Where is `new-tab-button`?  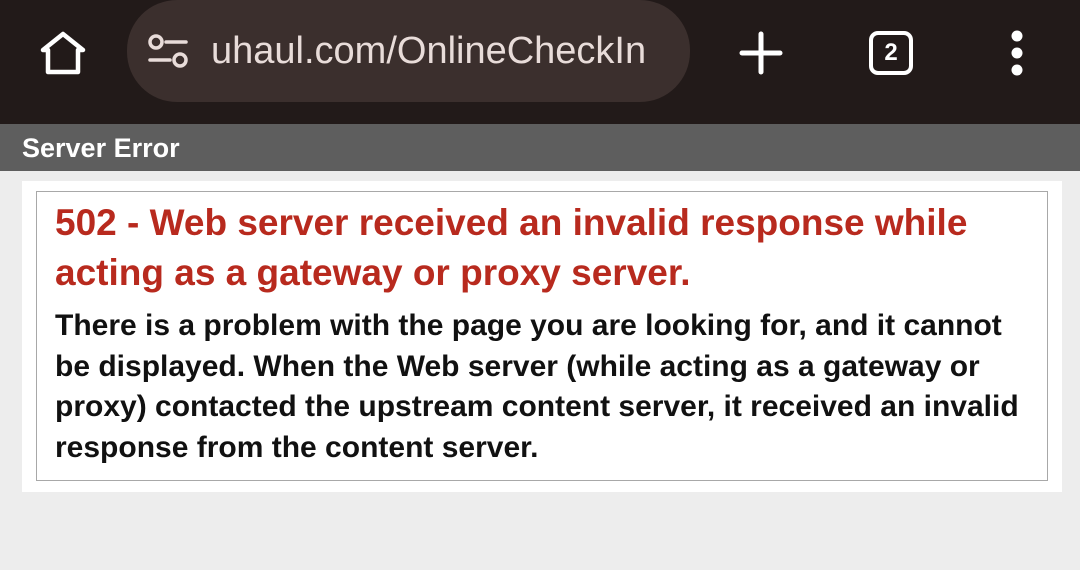 new-tab-button is located at coordinates (761, 53).